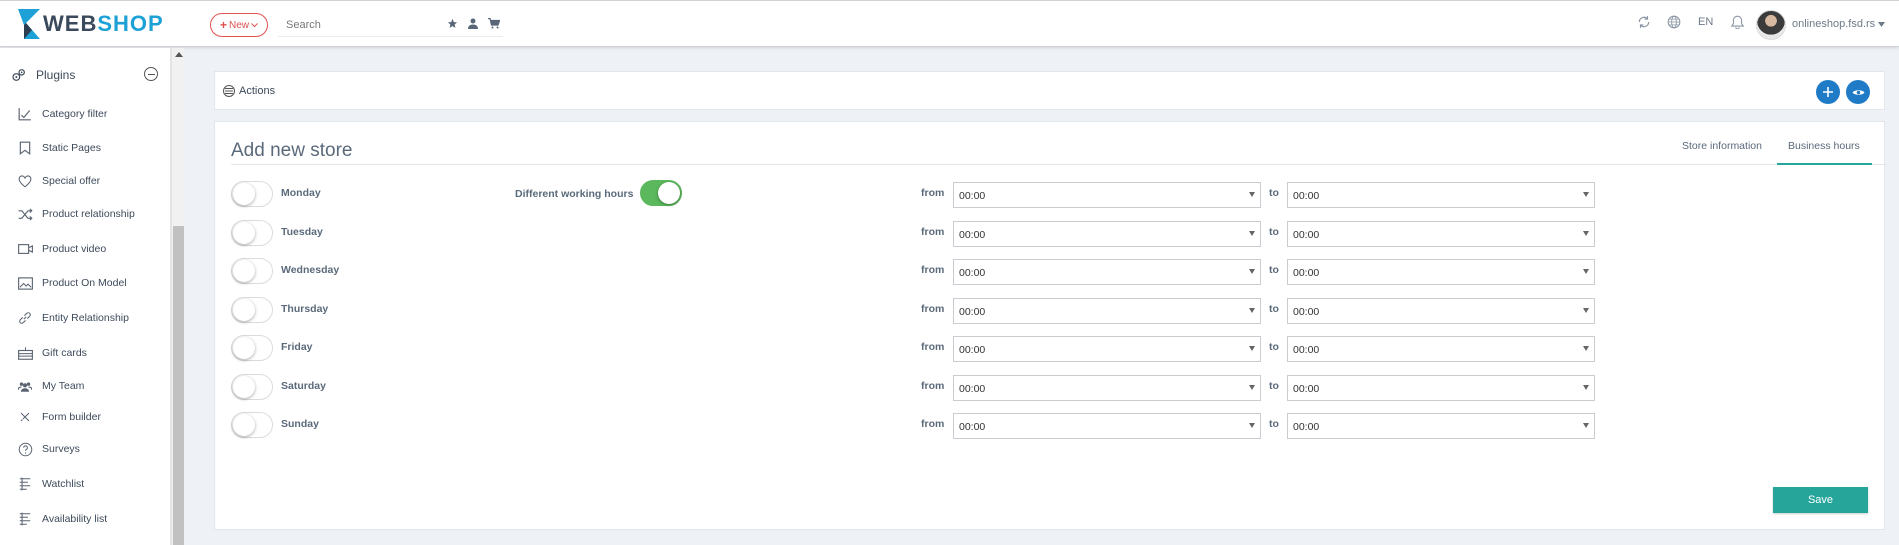  What do you see at coordinates (42, 75) in the screenshot?
I see `sidebar-section-plugins: Plugins` at bounding box center [42, 75].